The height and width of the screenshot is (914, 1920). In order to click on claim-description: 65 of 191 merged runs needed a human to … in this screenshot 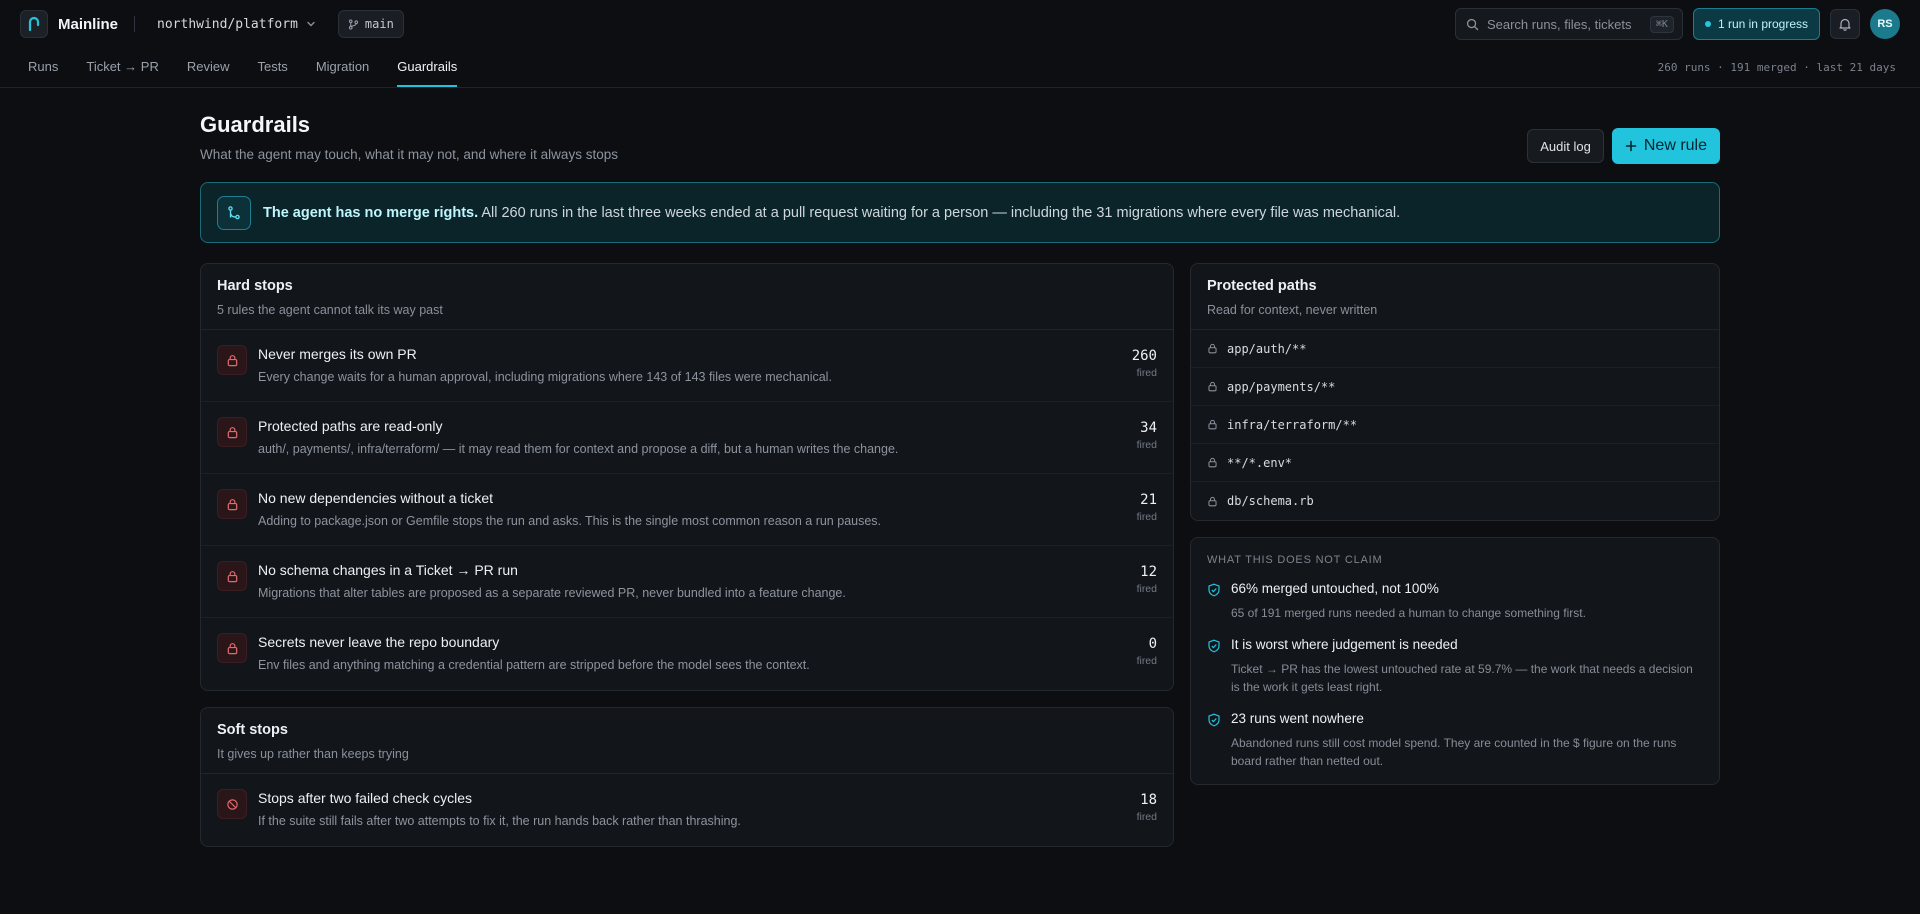, I will do `click(1408, 613)`.